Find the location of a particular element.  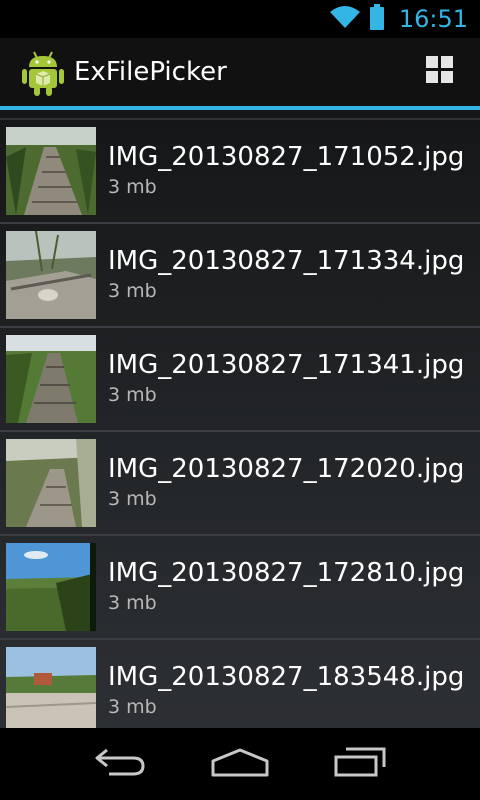

status-bar: 16:51 is located at coordinates (240, 19).